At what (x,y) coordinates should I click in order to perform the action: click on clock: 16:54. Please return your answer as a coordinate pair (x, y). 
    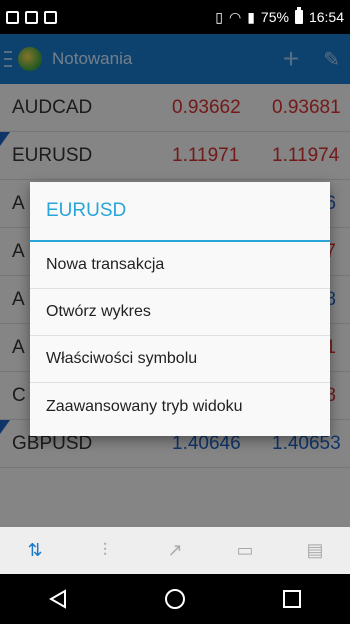
    Looking at the image, I should click on (326, 17).